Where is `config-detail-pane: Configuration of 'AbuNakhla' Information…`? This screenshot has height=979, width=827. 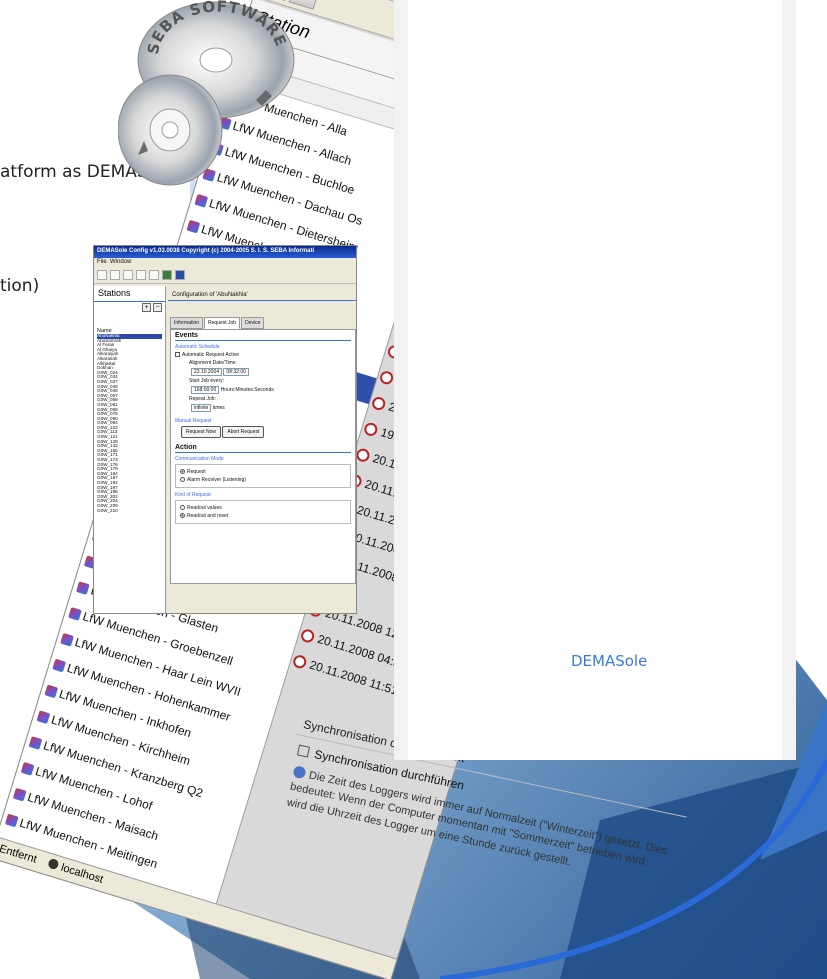 config-detail-pane: Configuration of 'AbuNakhla' Information… is located at coordinates (262, 449).